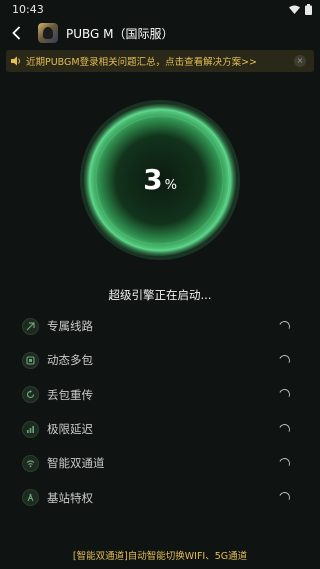 Image resolution: width=320 pixels, height=569 pixels. I want to click on status-icons, so click(300, 9).